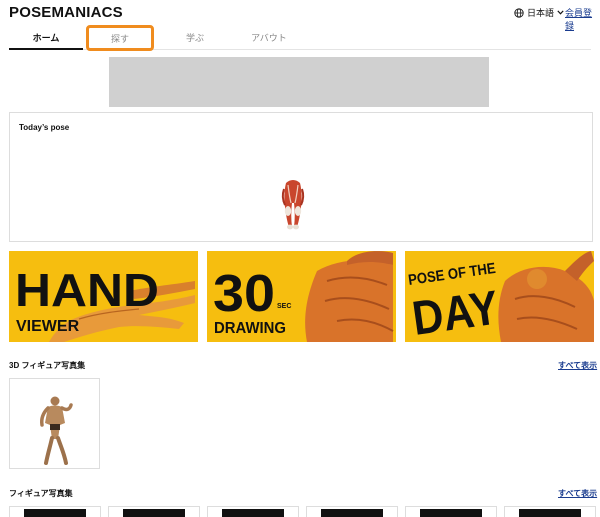 This screenshot has width=600, height=517. Describe the element at coordinates (87, 290) in the screenshot. I see `hand-banner-title: HAND` at that location.